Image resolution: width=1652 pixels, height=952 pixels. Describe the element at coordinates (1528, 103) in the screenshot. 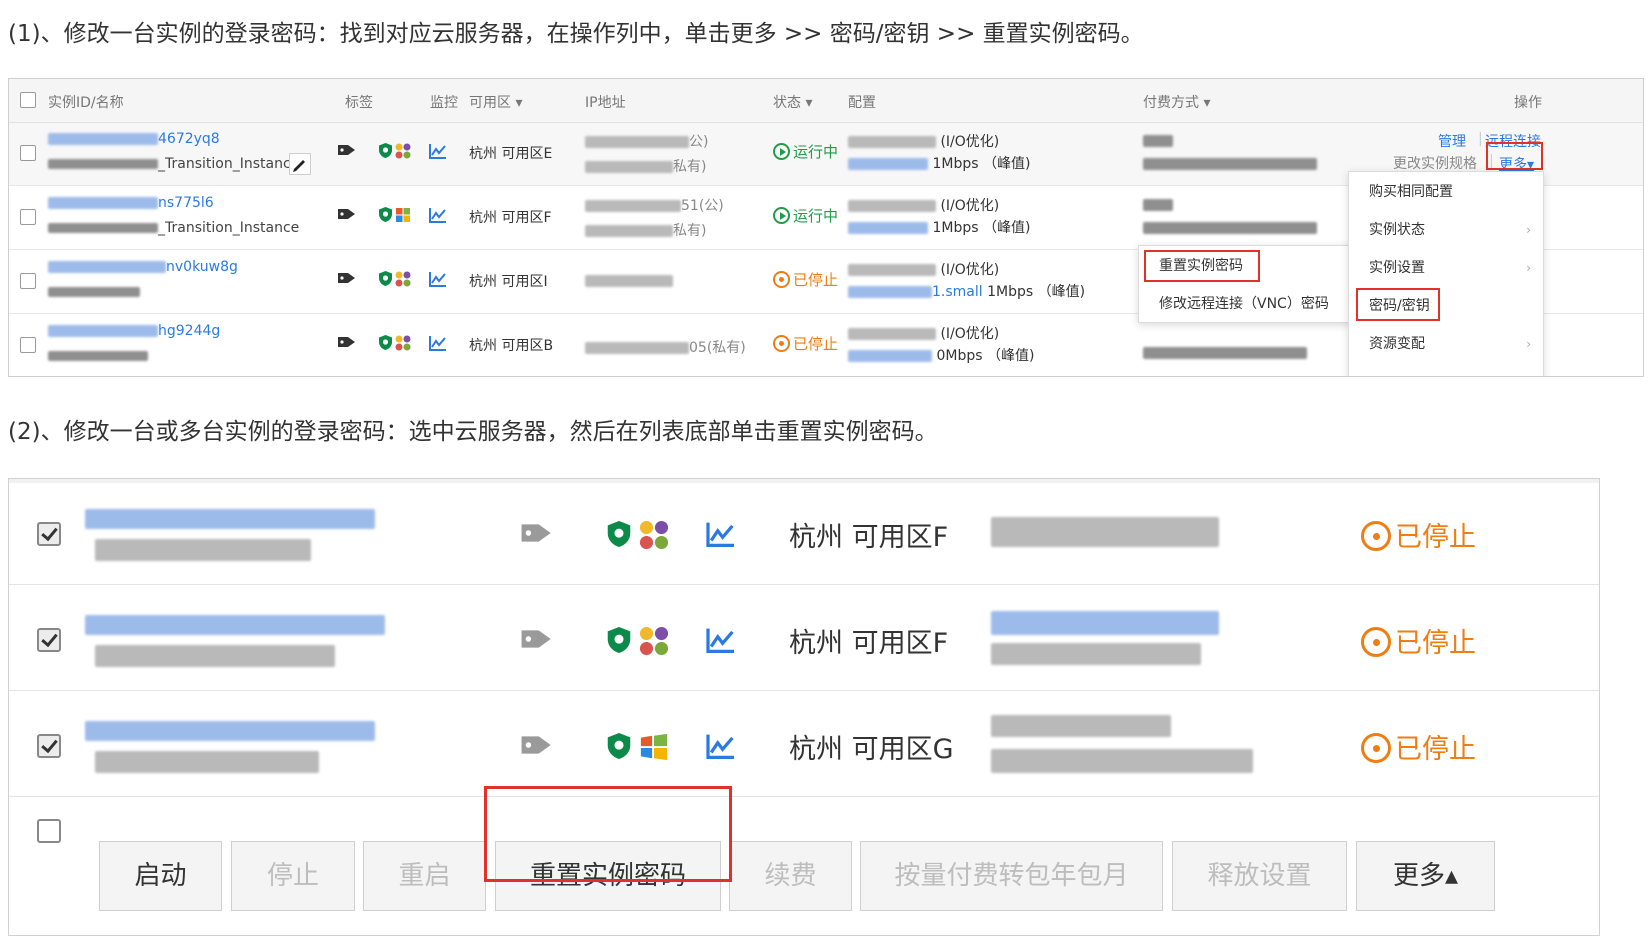

I see `header-ops: 操作` at that location.